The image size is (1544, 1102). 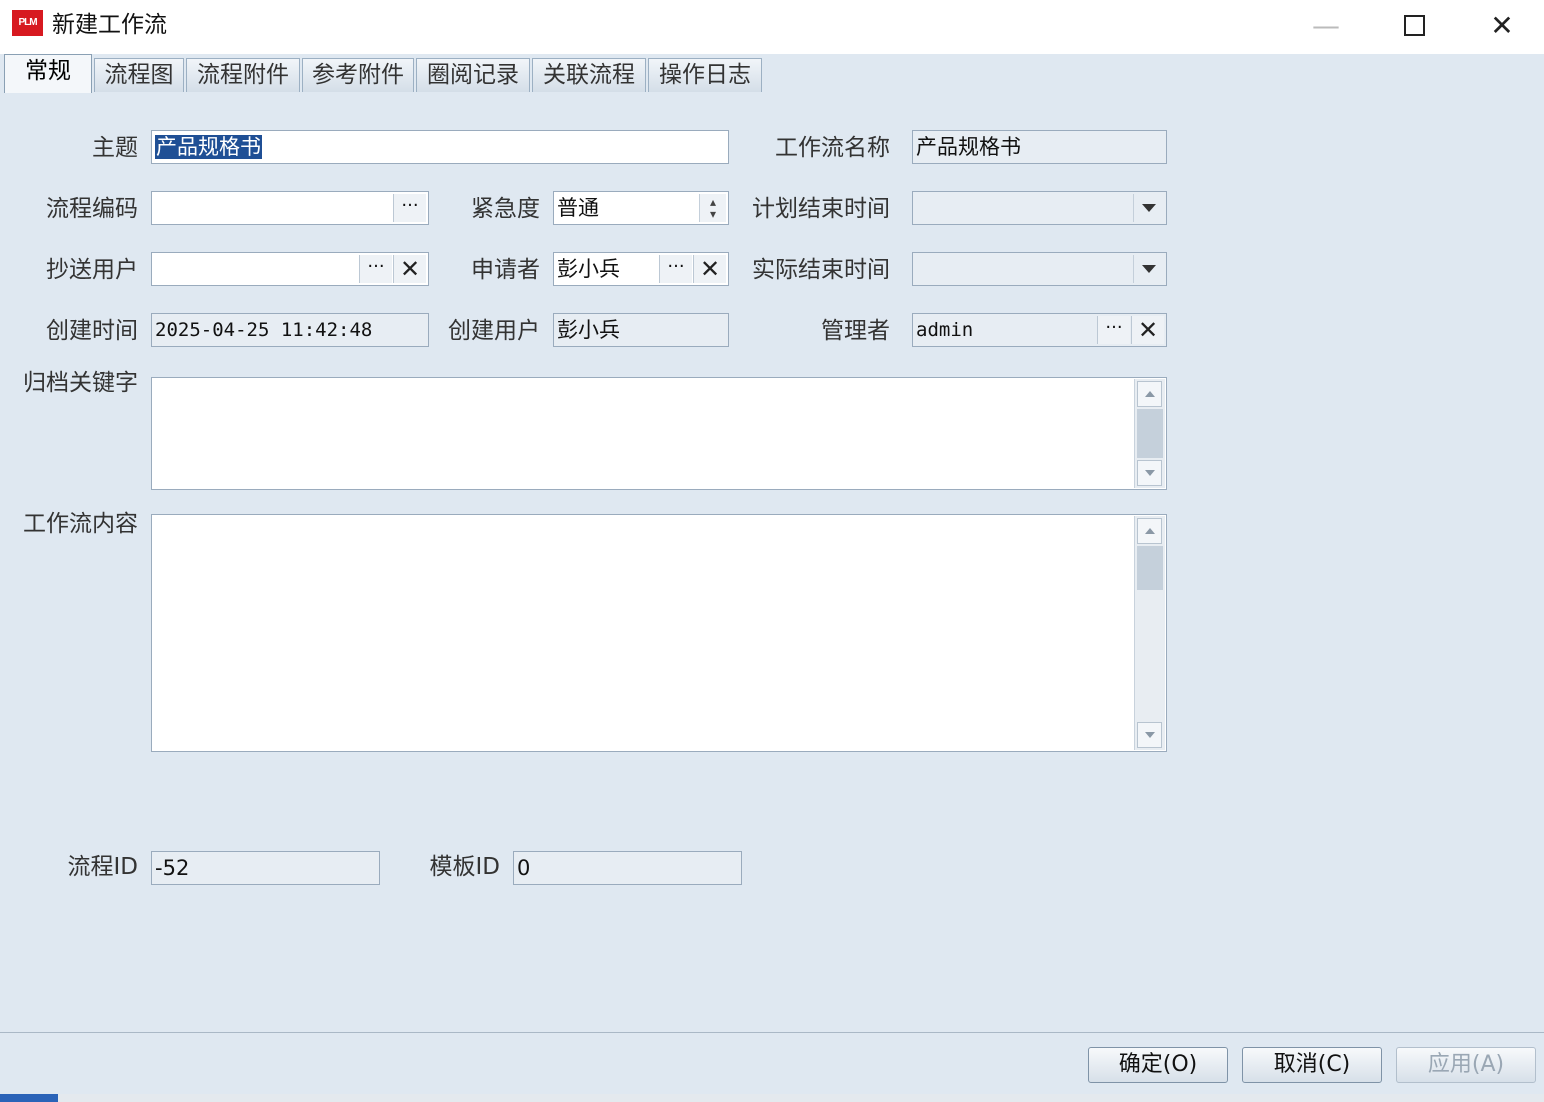 I want to click on applicant-input: 彭小兵 ··· ✕, so click(x=641, y=269).